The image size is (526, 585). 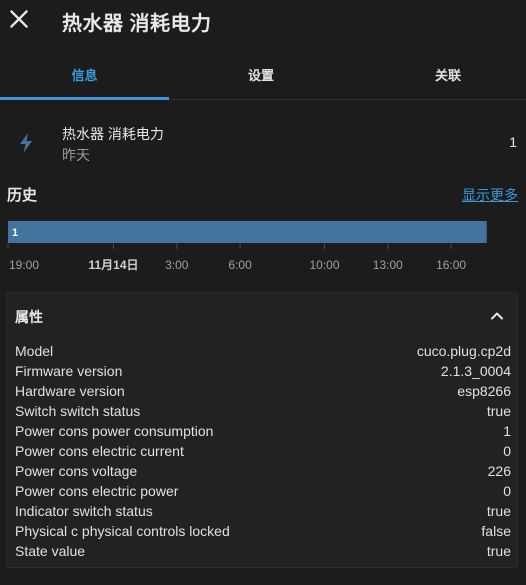 What do you see at coordinates (113, 134) in the screenshot?
I see `entity-name: 热水器 消耗电力` at bounding box center [113, 134].